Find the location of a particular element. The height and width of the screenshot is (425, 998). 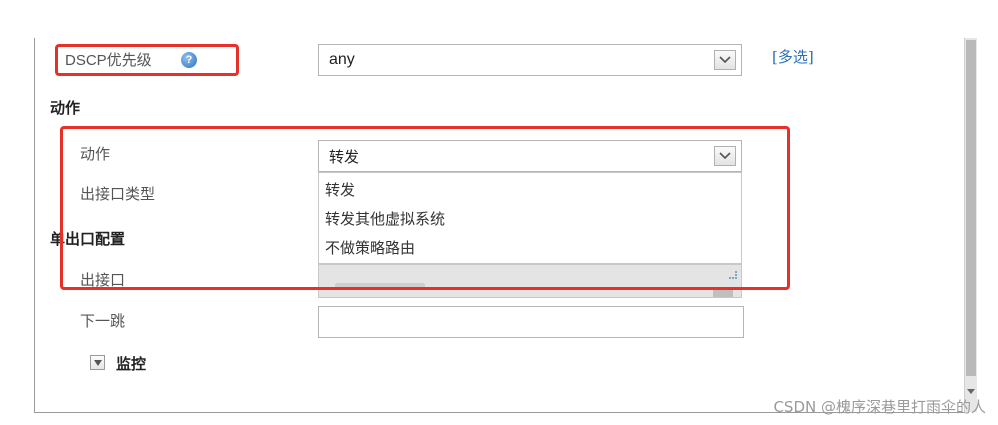

dscp-label: DSCP优先级 is located at coordinates (108, 60).